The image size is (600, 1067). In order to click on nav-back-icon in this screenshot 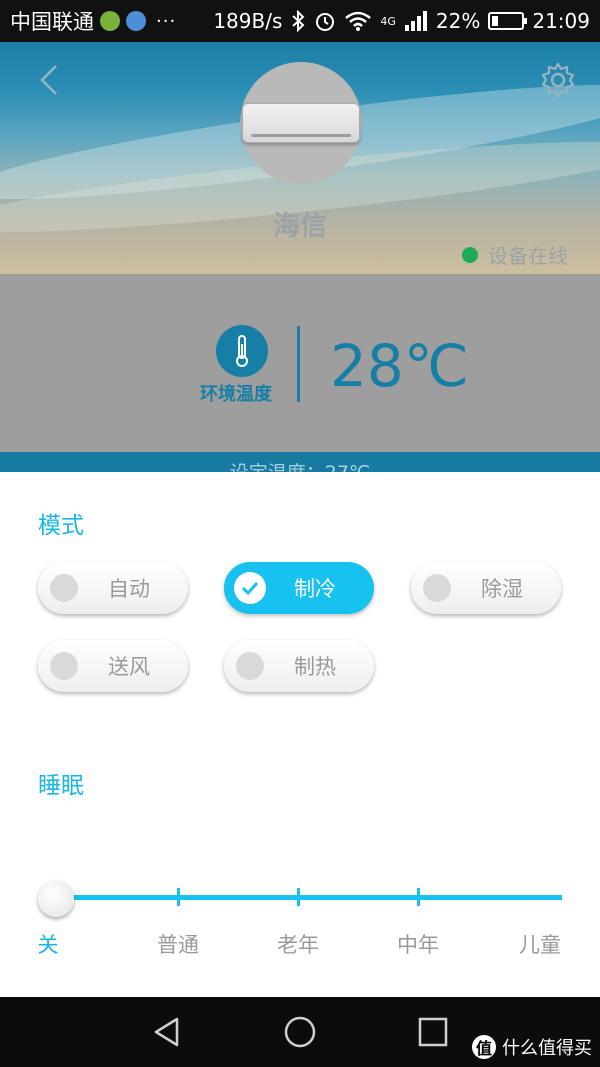, I will do `click(167, 1032)`.